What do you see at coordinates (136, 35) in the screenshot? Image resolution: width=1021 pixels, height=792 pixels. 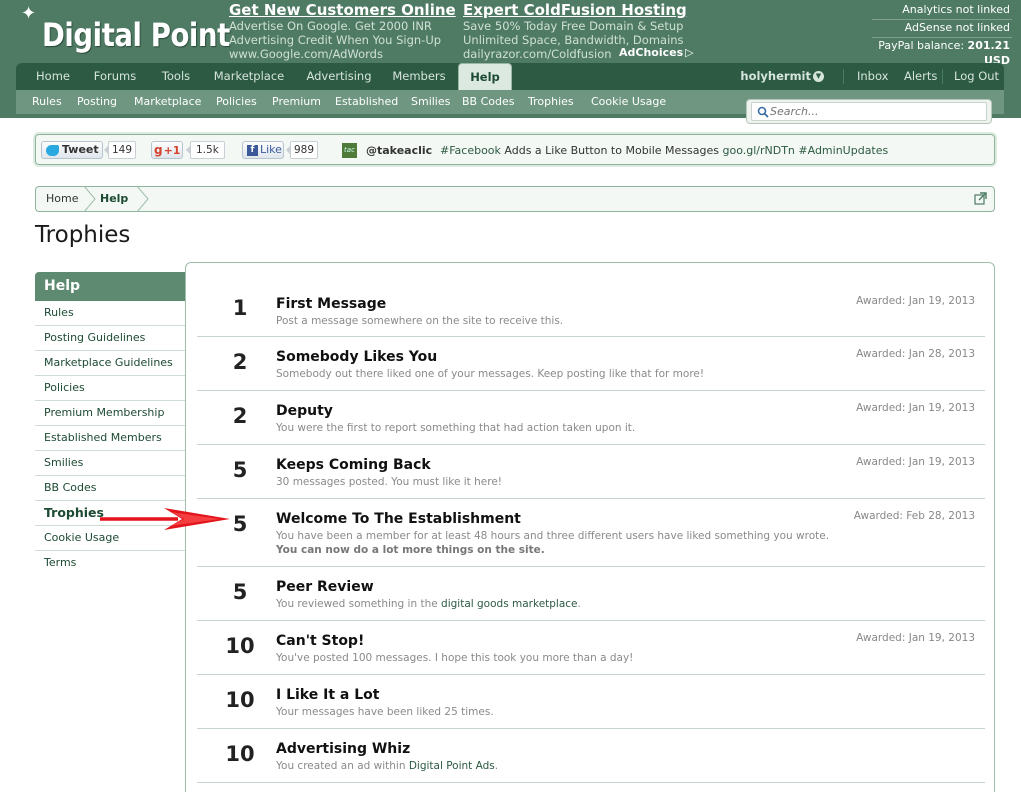 I see `logo-text: Digital Point` at bounding box center [136, 35].